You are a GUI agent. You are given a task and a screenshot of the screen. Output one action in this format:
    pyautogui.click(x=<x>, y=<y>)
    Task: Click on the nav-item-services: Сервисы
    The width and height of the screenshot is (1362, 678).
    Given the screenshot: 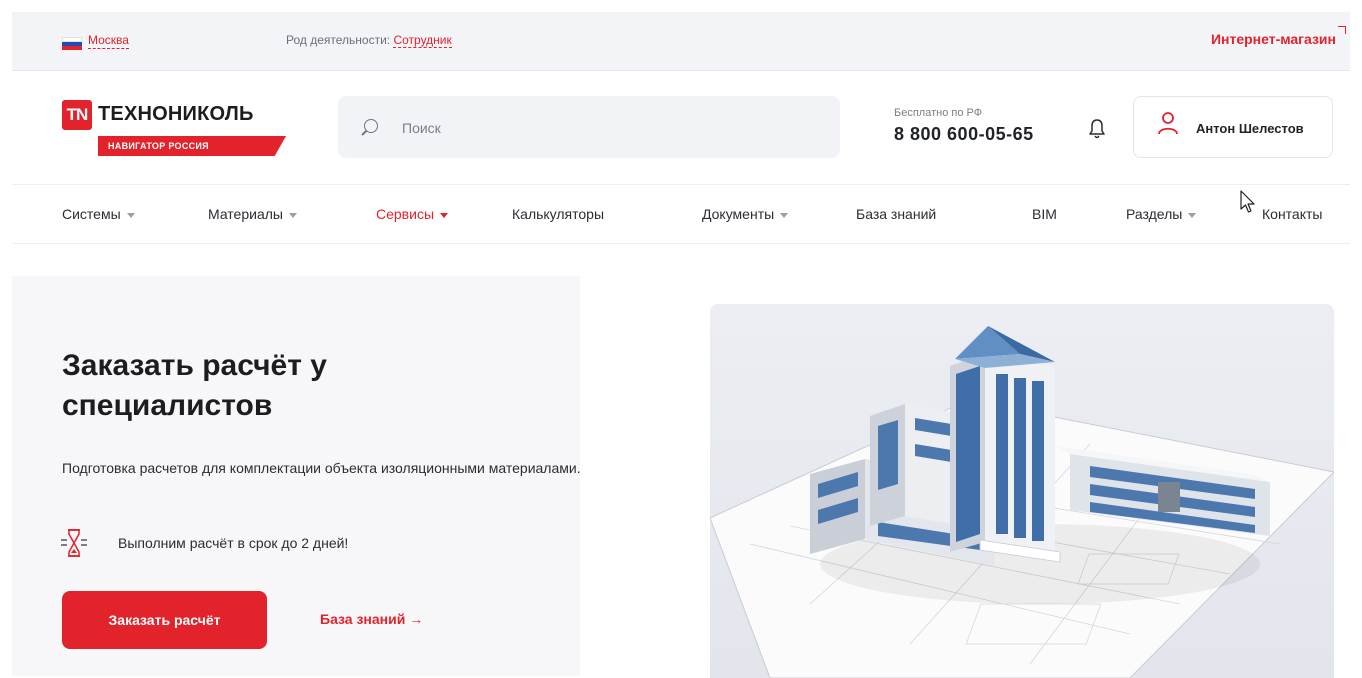 What is the action you would take?
    pyautogui.click(x=412, y=214)
    